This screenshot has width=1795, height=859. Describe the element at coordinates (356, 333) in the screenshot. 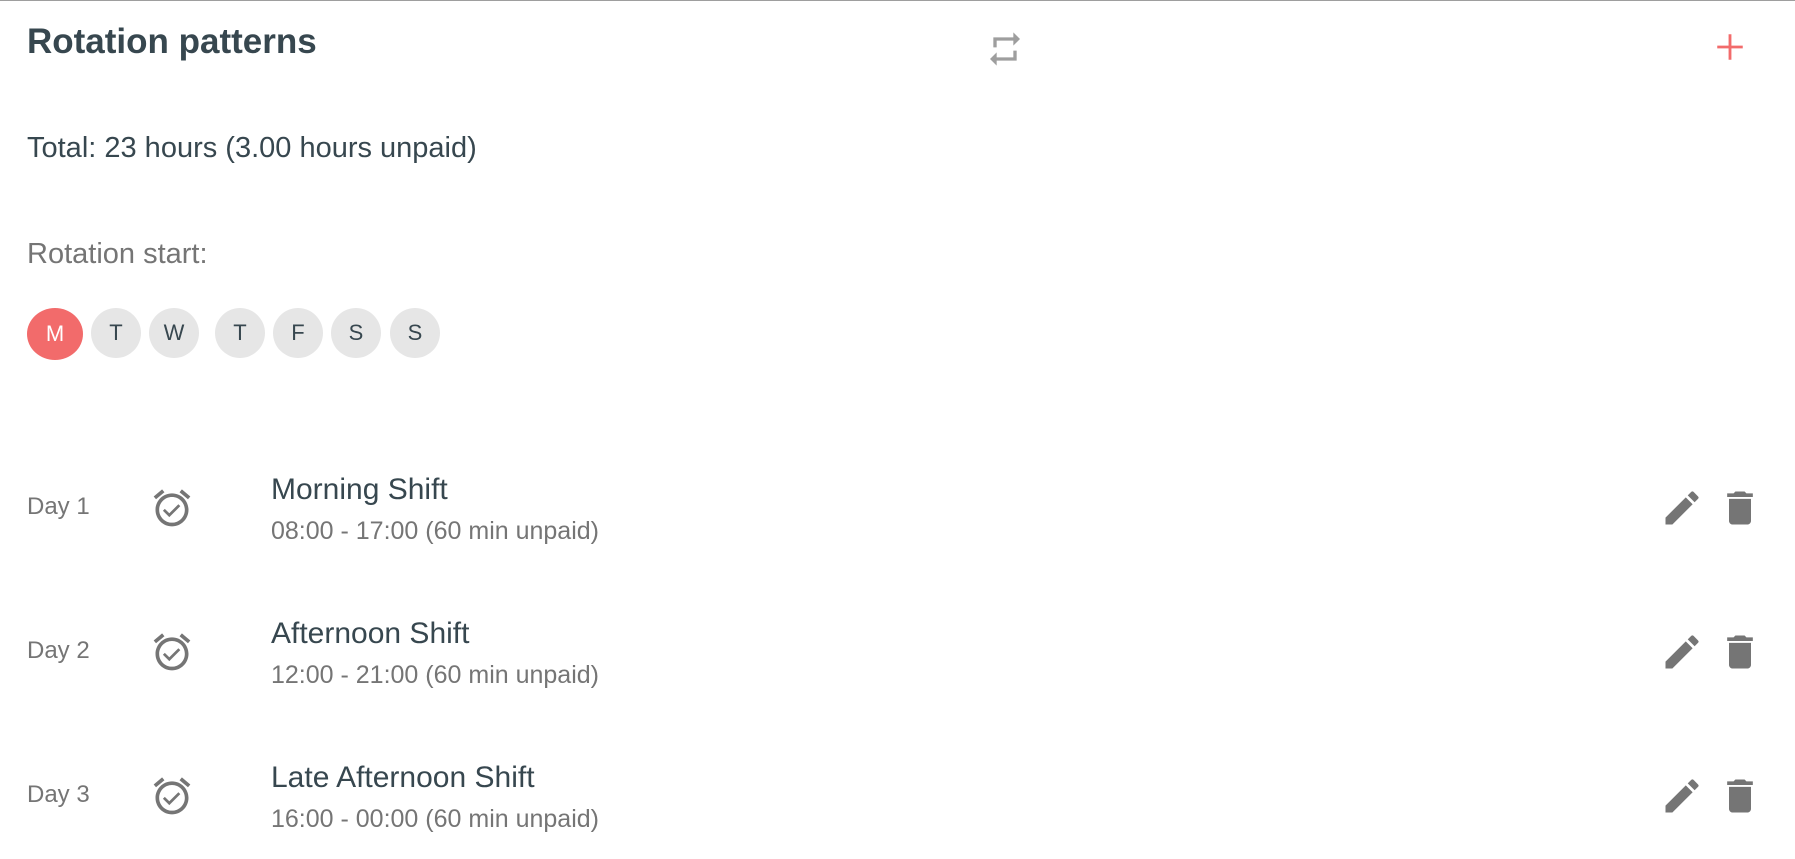

I see `day-toggle-saturday: S` at that location.